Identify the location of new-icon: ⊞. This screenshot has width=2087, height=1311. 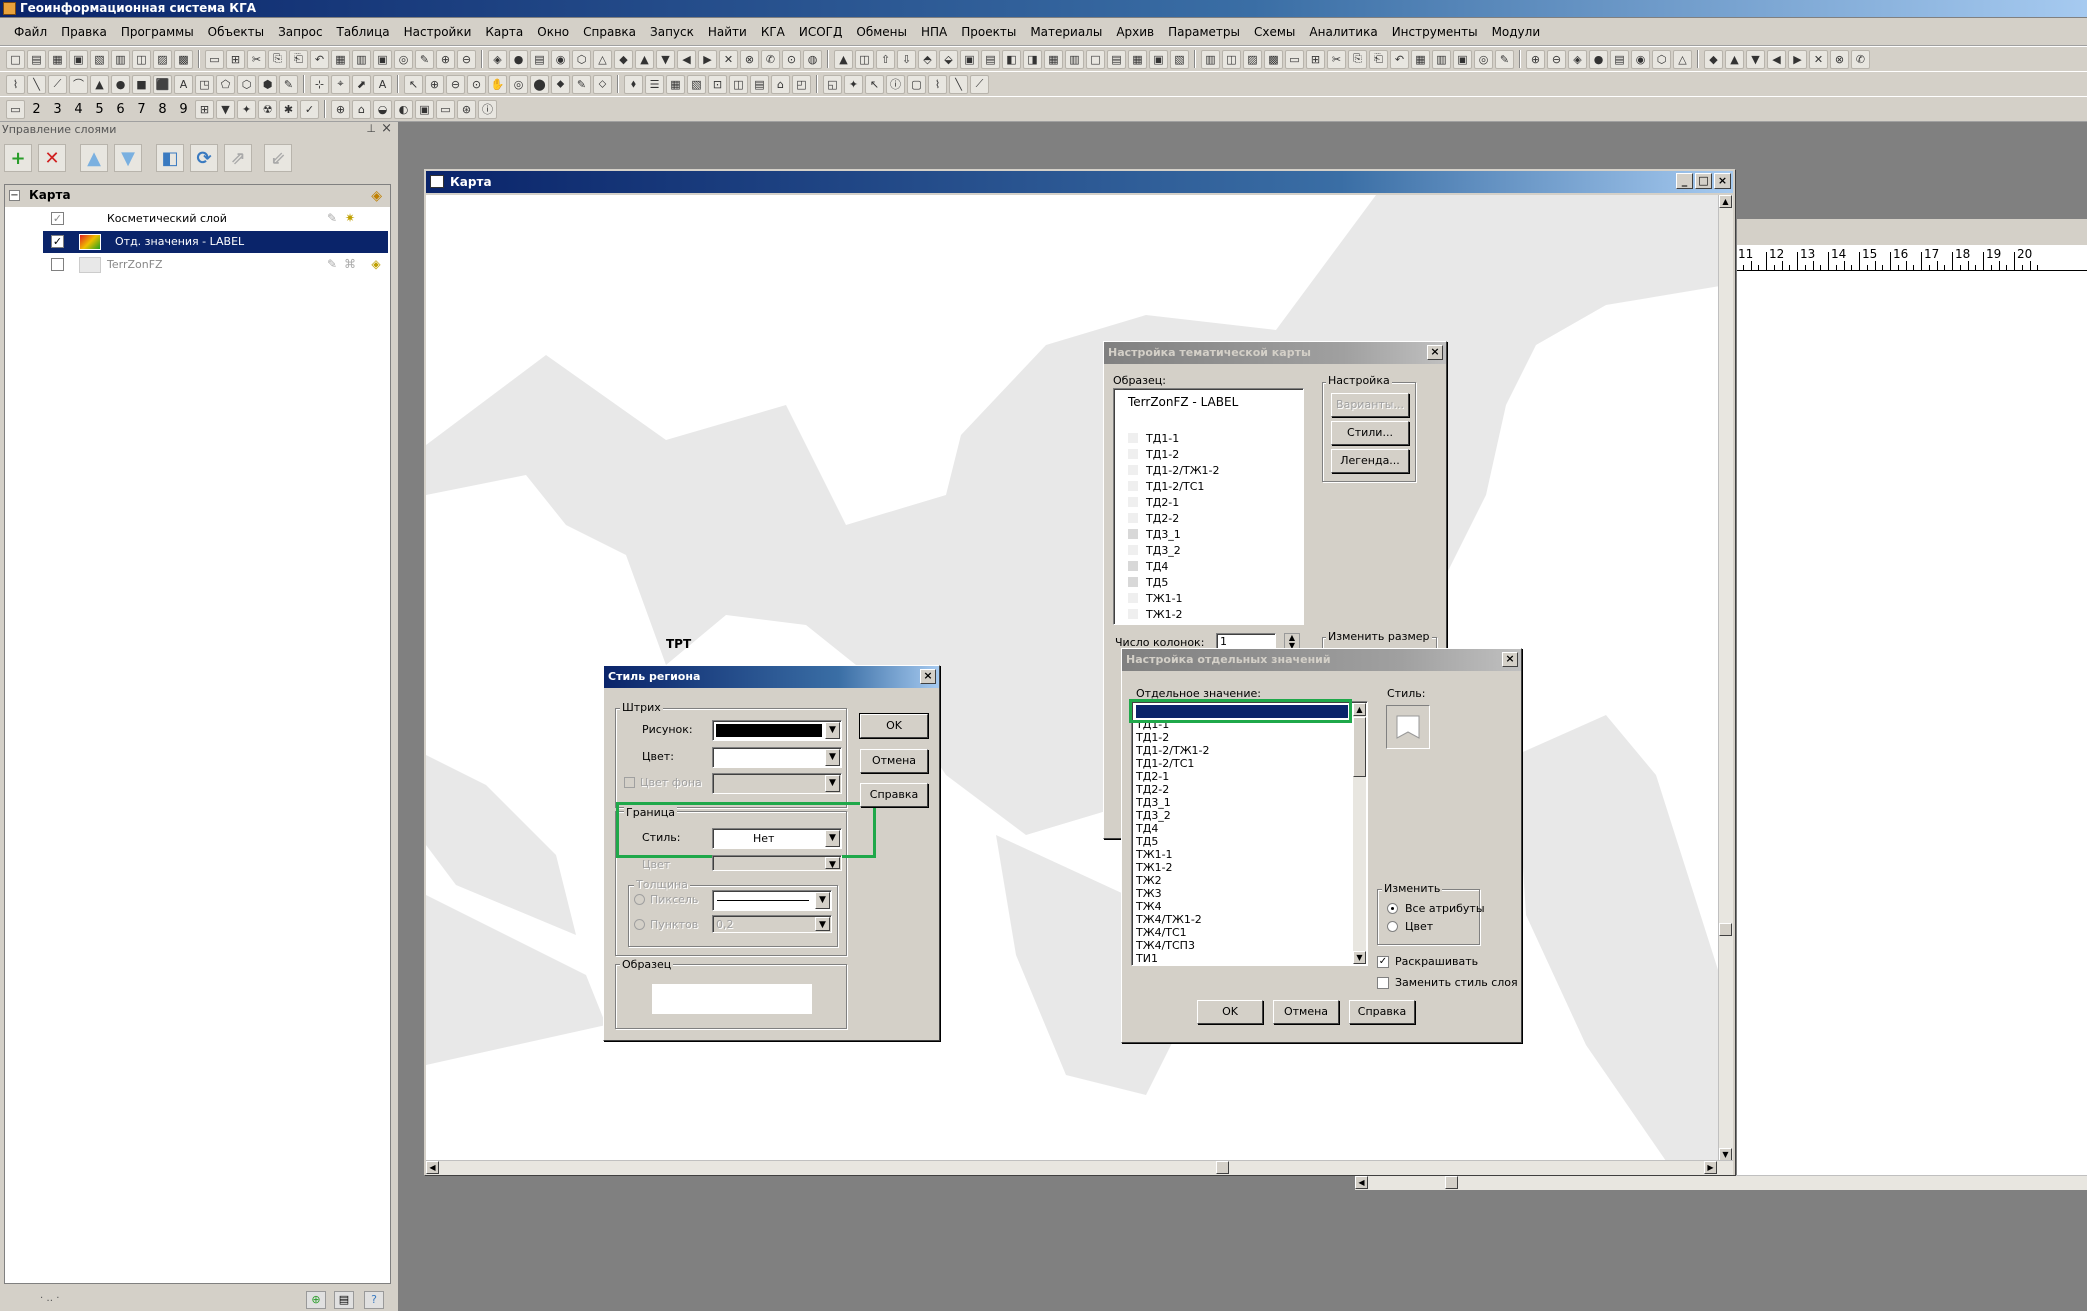
(1315, 59).